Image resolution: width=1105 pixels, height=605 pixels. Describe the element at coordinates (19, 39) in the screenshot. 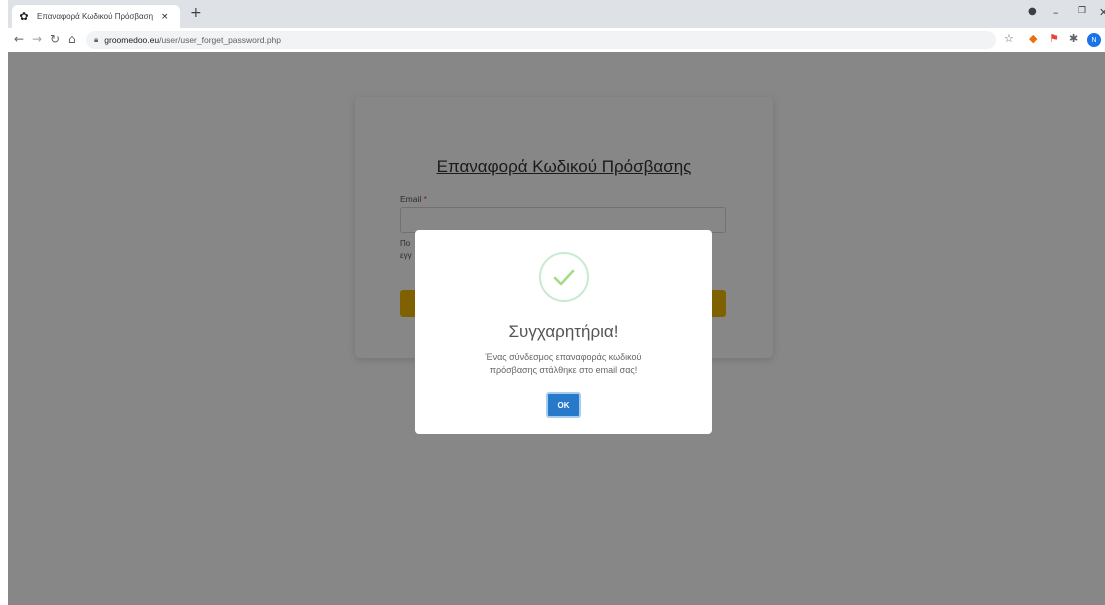

I see `back-arrow-icon: ←` at that location.